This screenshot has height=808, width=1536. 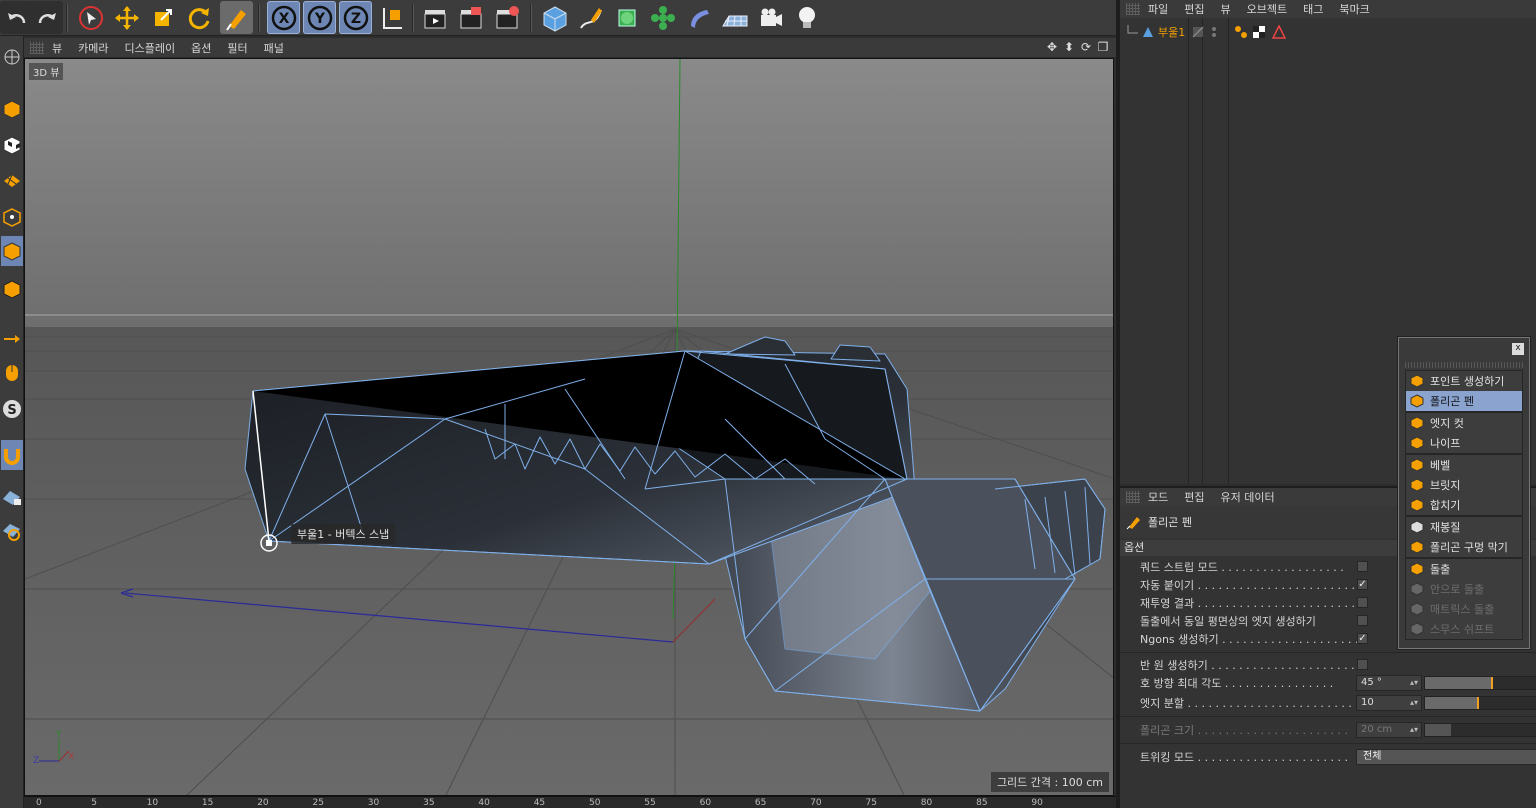 I want to click on axis-y-lock-button: Y, so click(x=319, y=17).